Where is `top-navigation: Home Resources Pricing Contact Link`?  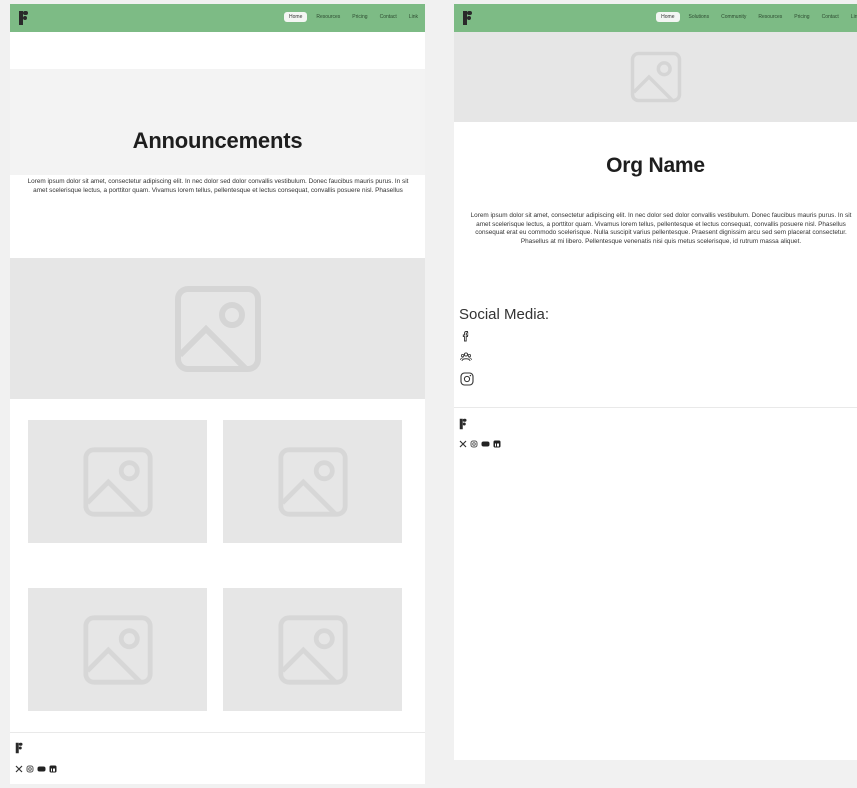
top-navigation: Home Resources Pricing Contact Link is located at coordinates (217, 18).